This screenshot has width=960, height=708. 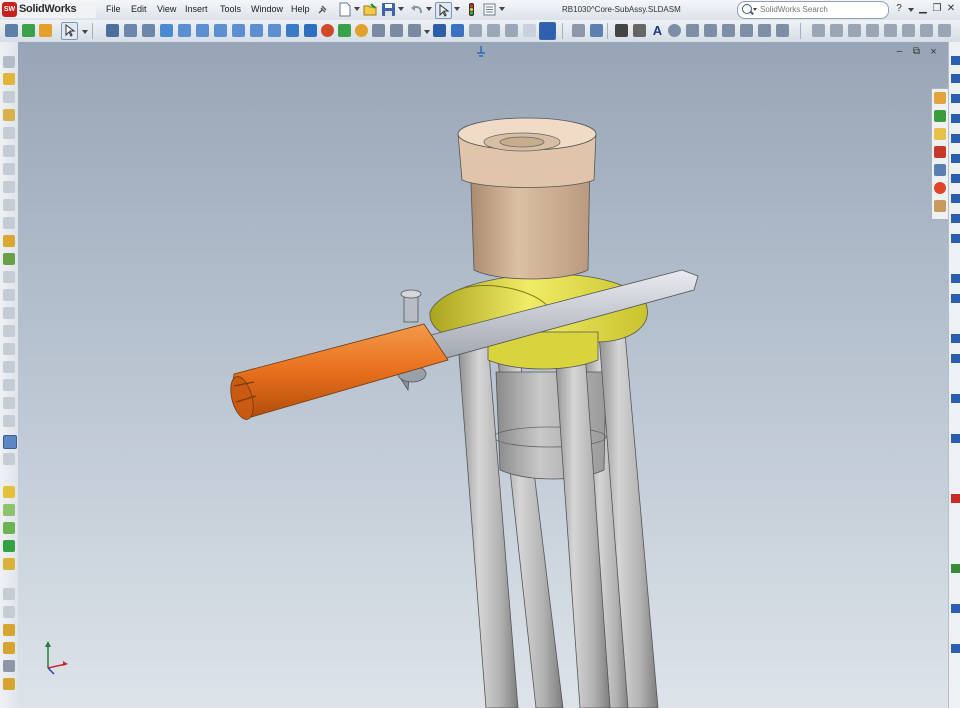 I want to click on save-dropdown-icon, so click(x=401, y=9).